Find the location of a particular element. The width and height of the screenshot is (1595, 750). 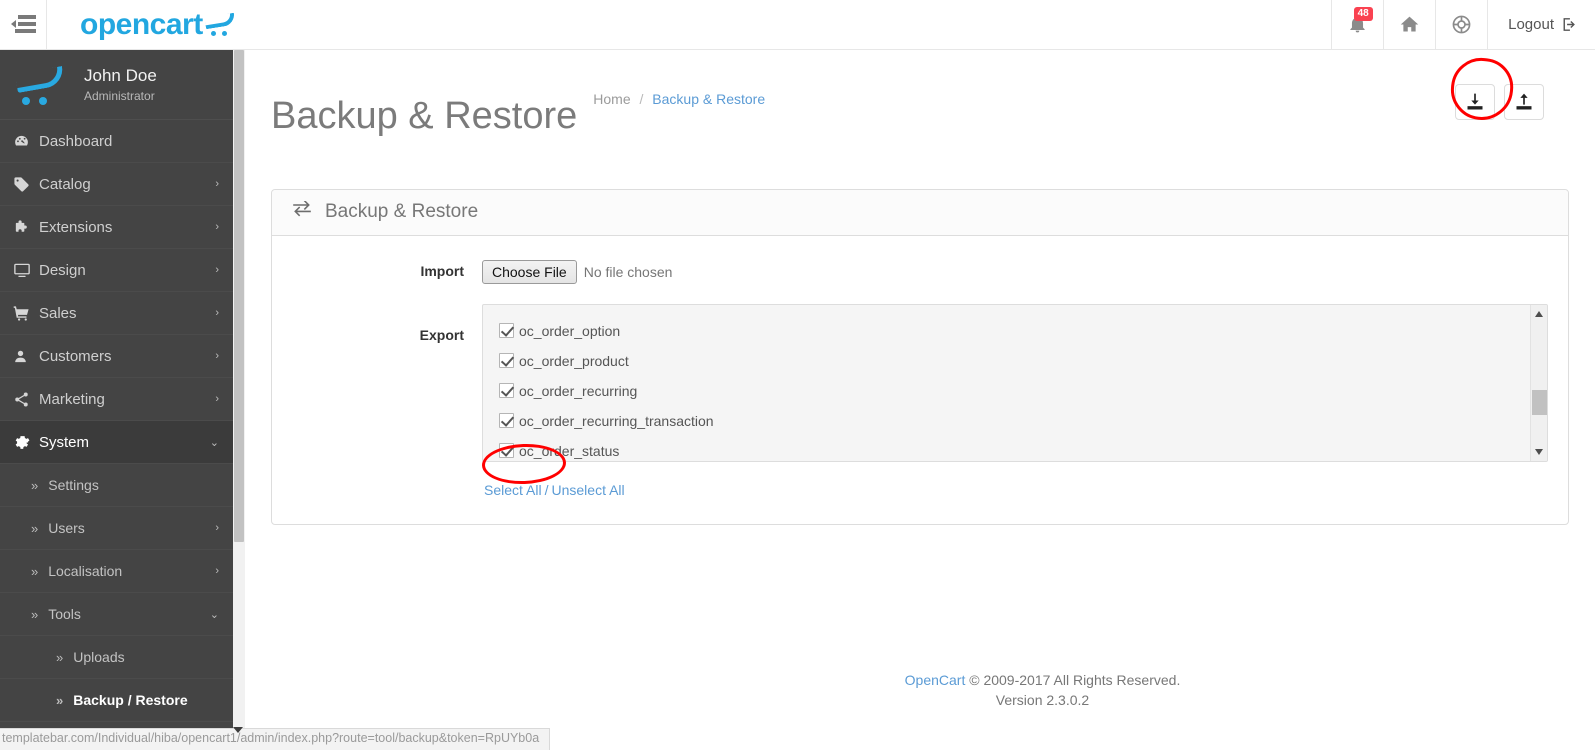

help-button is located at coordinates (1461, 24).